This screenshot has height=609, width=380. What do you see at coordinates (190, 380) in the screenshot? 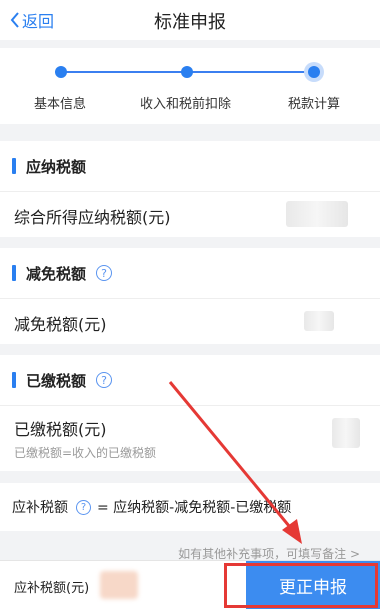
I see `section-header-paid: 已缴税额 ?` at bounding box center [190, 380].